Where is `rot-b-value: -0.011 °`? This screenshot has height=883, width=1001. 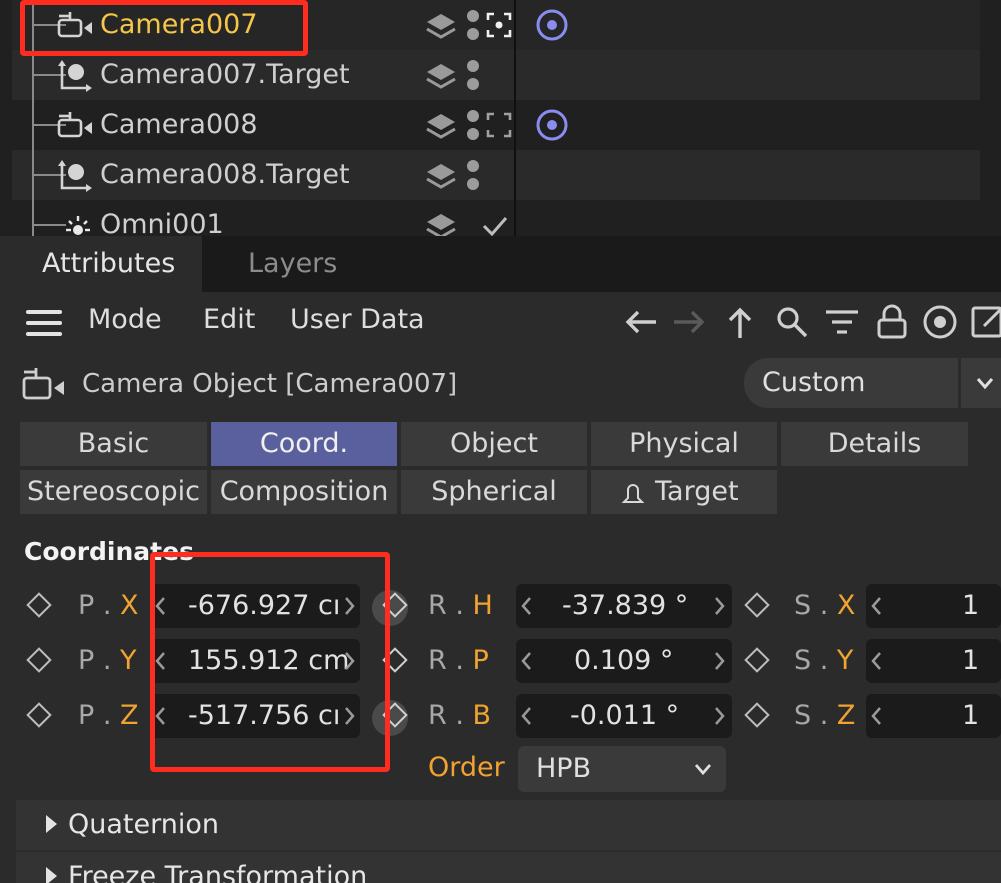 rot-b-value: -0.011 ° is located at coordinates (625, 715).